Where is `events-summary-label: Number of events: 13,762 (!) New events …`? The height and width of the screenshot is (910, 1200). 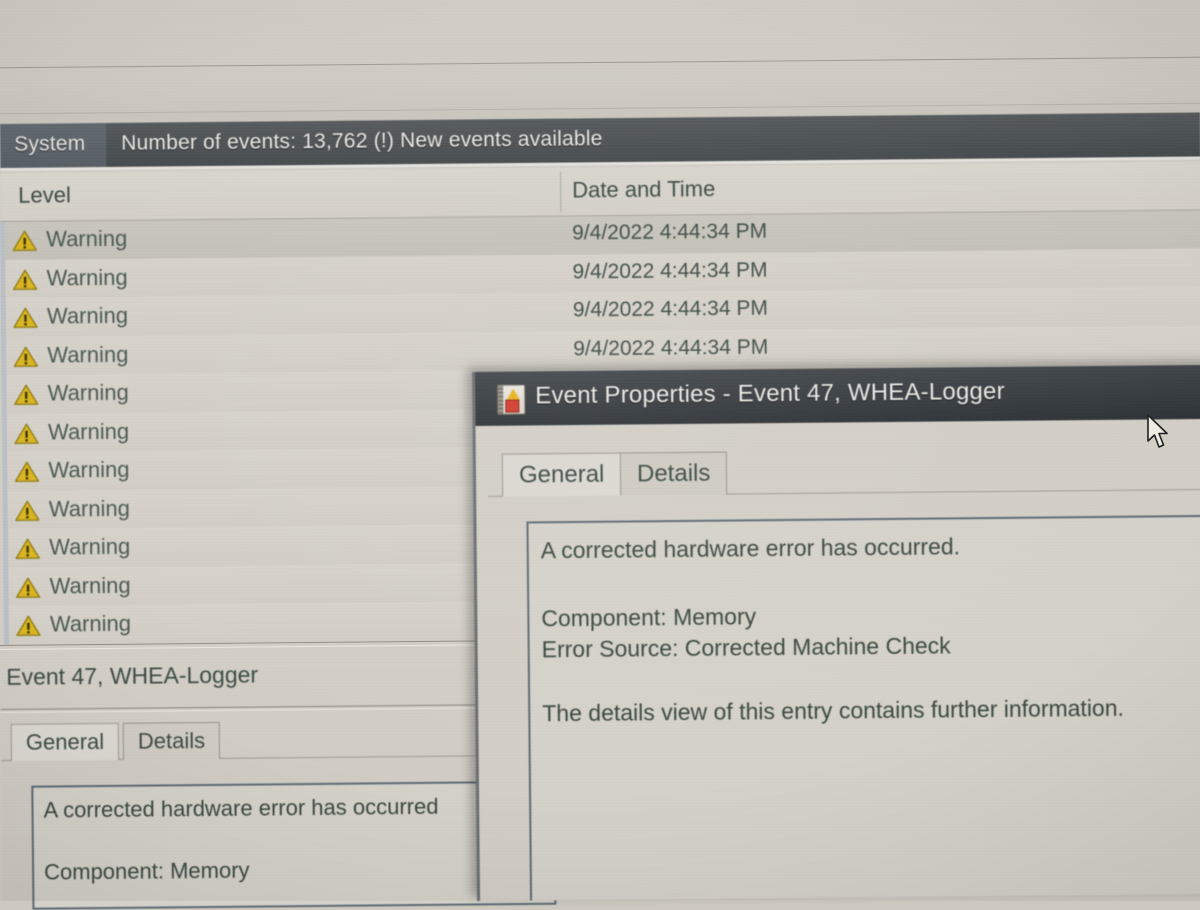 events-summary-label: Number of events: 13,762 (!) New events … is located at coordinates (362, 141).